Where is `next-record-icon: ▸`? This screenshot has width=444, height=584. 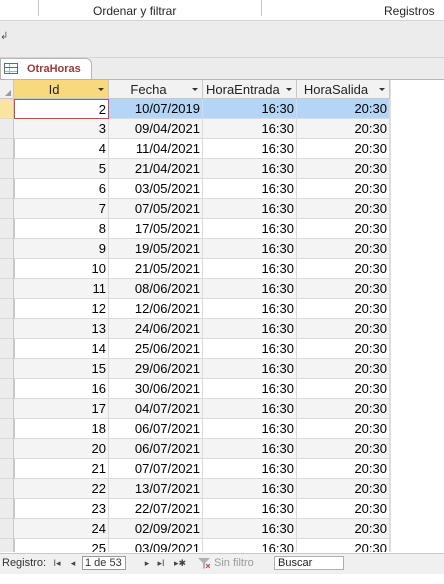
next-record-icon: ▸ is located at coordinates (147, 563).